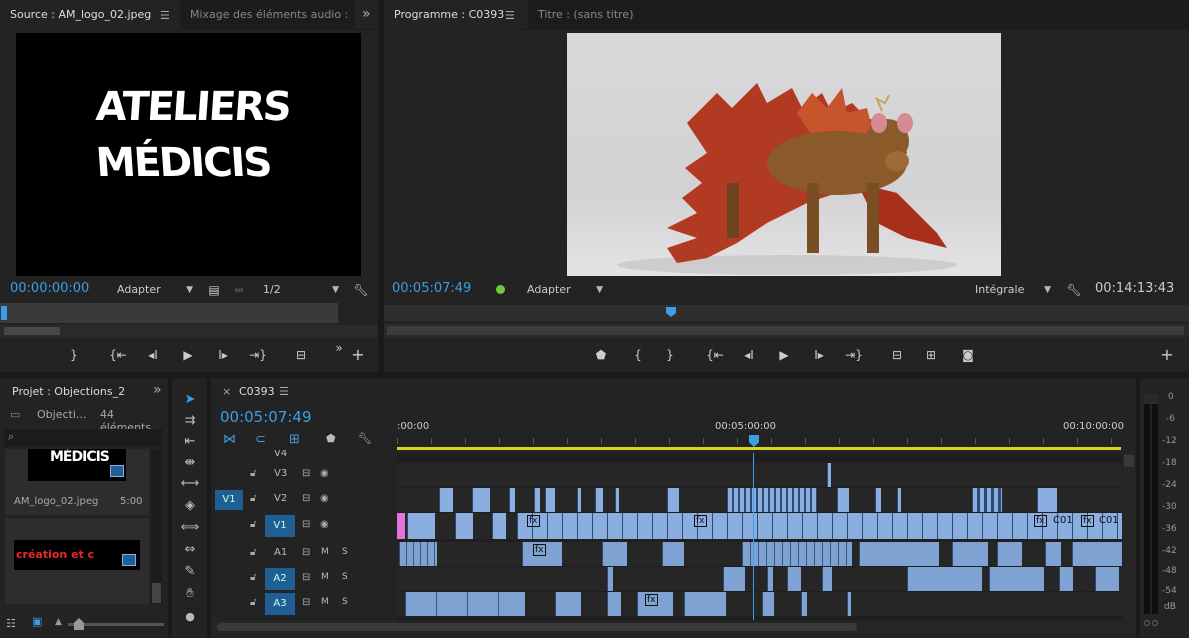 This screenshot has width=1189, height=638. What do you see at coordinates (266, 417) in the screenshot?
I see `timeline-timecode: 00:05:07:49` at bounding box center [266, 417].